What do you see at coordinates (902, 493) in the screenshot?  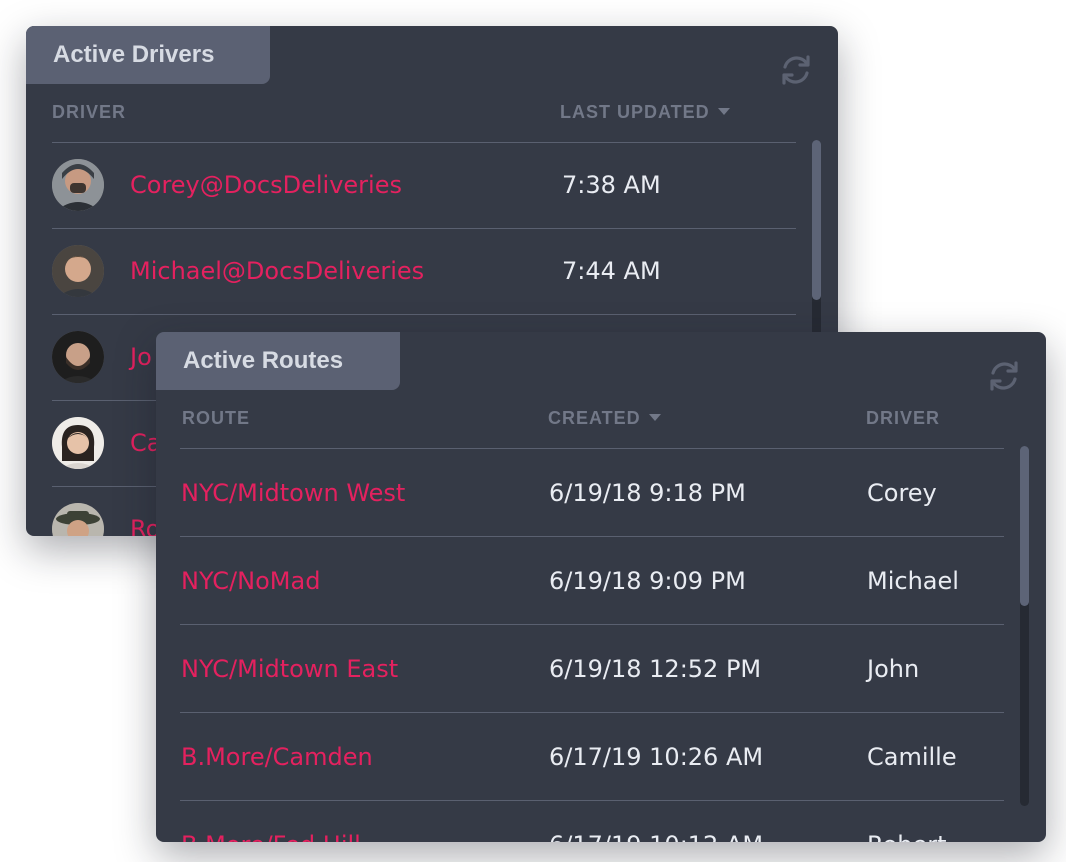 I see `driver-name: Corey` at bounding box center [902, 493].